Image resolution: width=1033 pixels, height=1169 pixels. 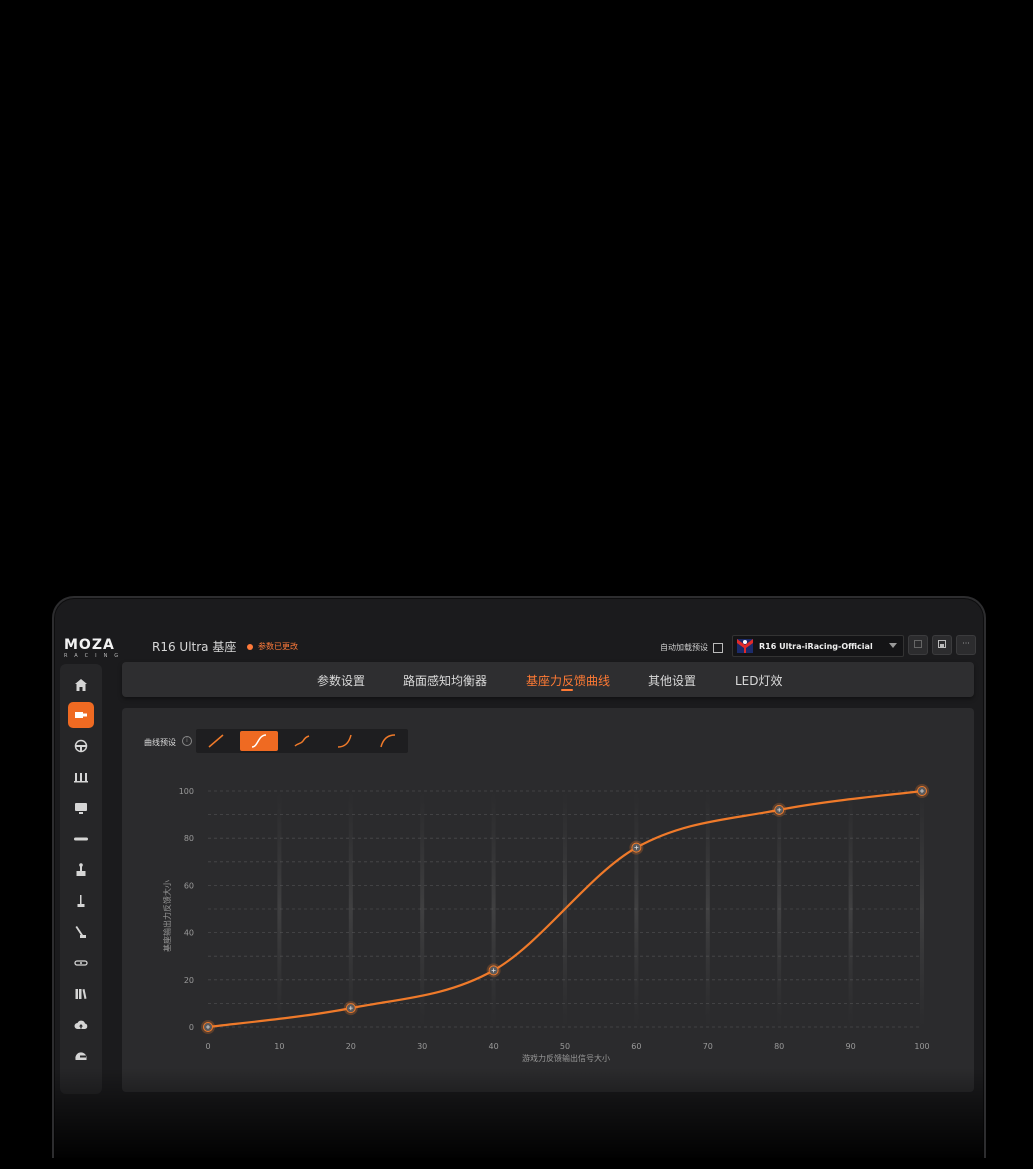 I want to click on sidebar-item-led-bar, so click(x=81, y=839).